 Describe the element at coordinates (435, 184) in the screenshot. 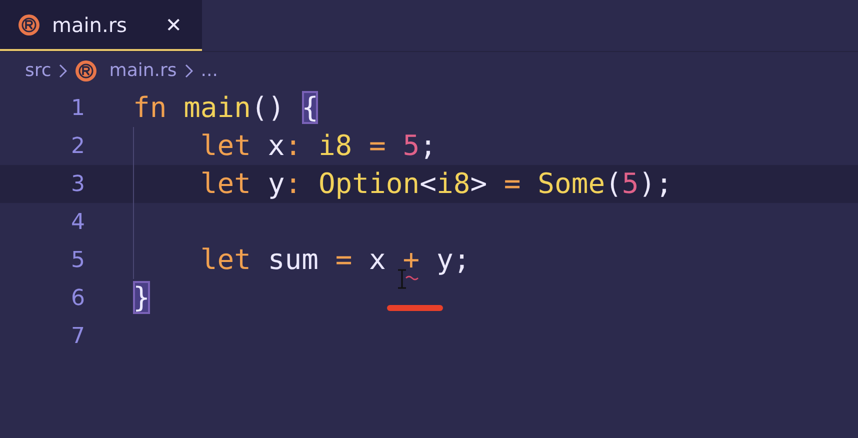

I see `code-line: let y: Option<i8> = Some(5);` at that location.